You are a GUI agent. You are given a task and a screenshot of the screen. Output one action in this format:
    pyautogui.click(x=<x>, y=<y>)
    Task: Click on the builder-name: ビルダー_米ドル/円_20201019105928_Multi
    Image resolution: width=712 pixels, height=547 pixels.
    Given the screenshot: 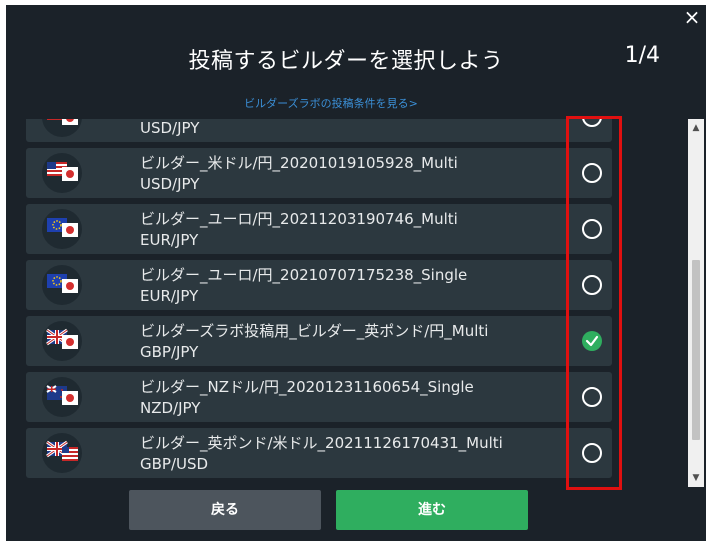 What is the action you would take?
    pyautogui.click(x=299, y=163)
    